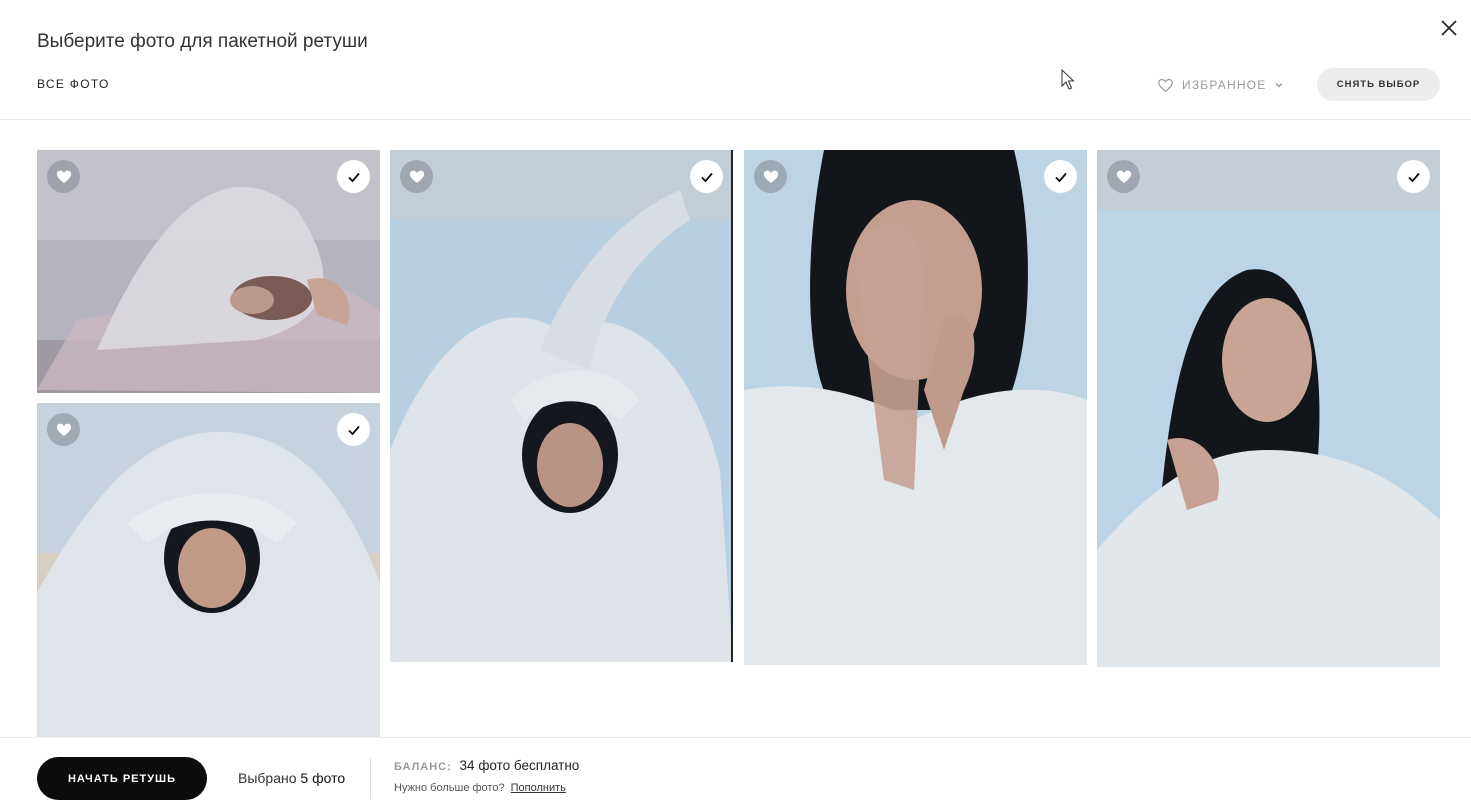  What do you see at coordinates (267, 778) in the screenshot?
I see `selected-prefix: Выбрано` at bounding box center [267, 778].